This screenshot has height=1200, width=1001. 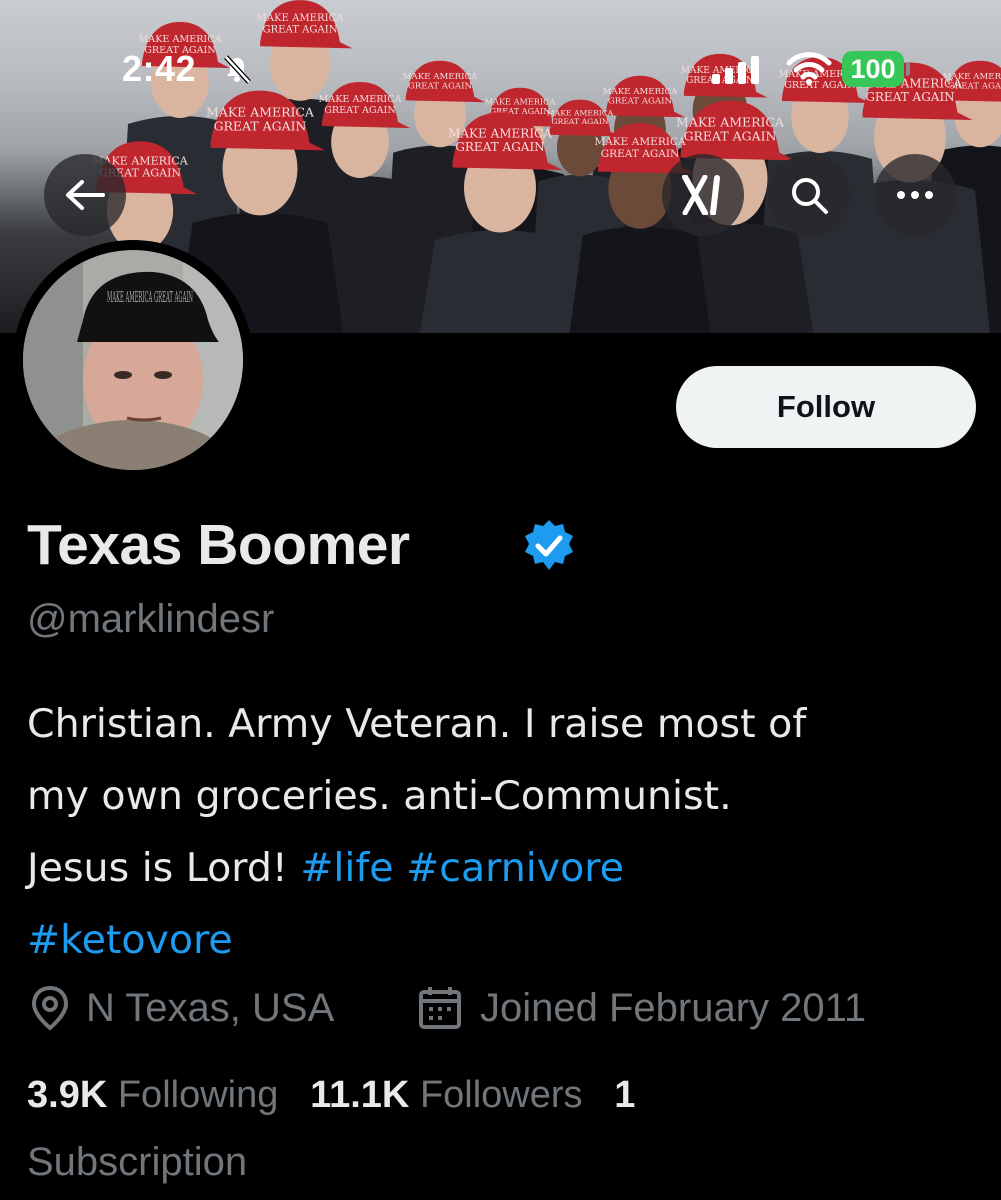 I want to click on subscription-count: 1, so click(x=625, y=1095).